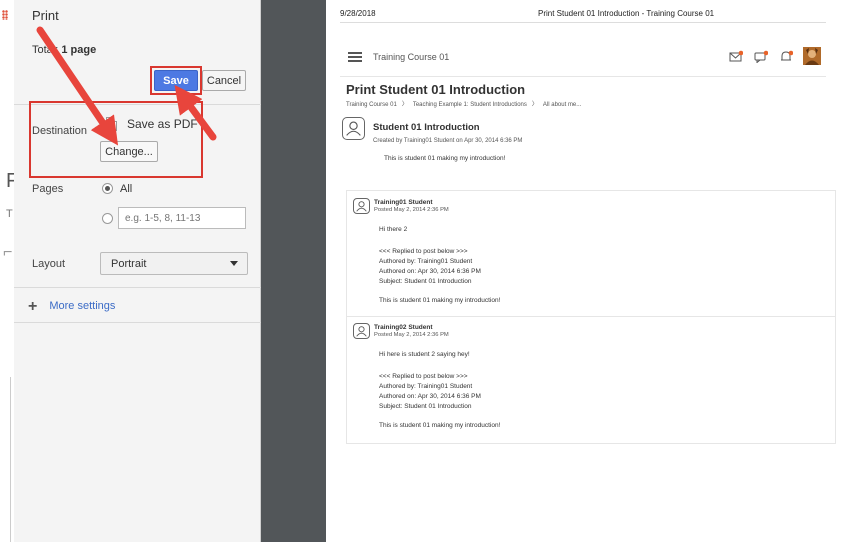 This screenshot has width=856, height=542. Describe the element at coordinates (82, 306) in the screenshot. I see `more-settings-label: More settings` at that location.